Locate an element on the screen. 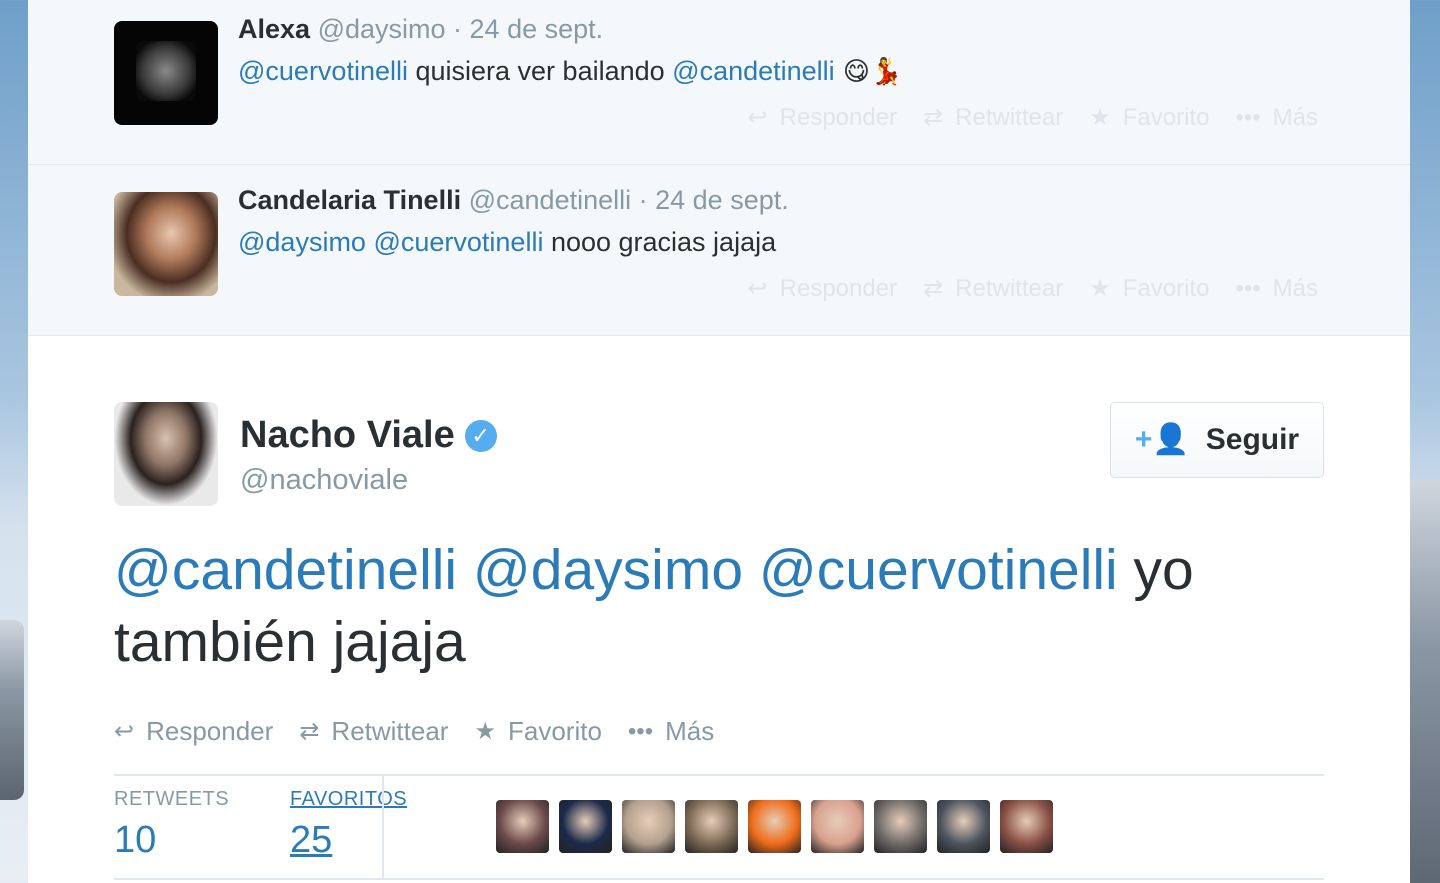  author-name: Candelaria Tinelli is located at coordinates (349, 200).